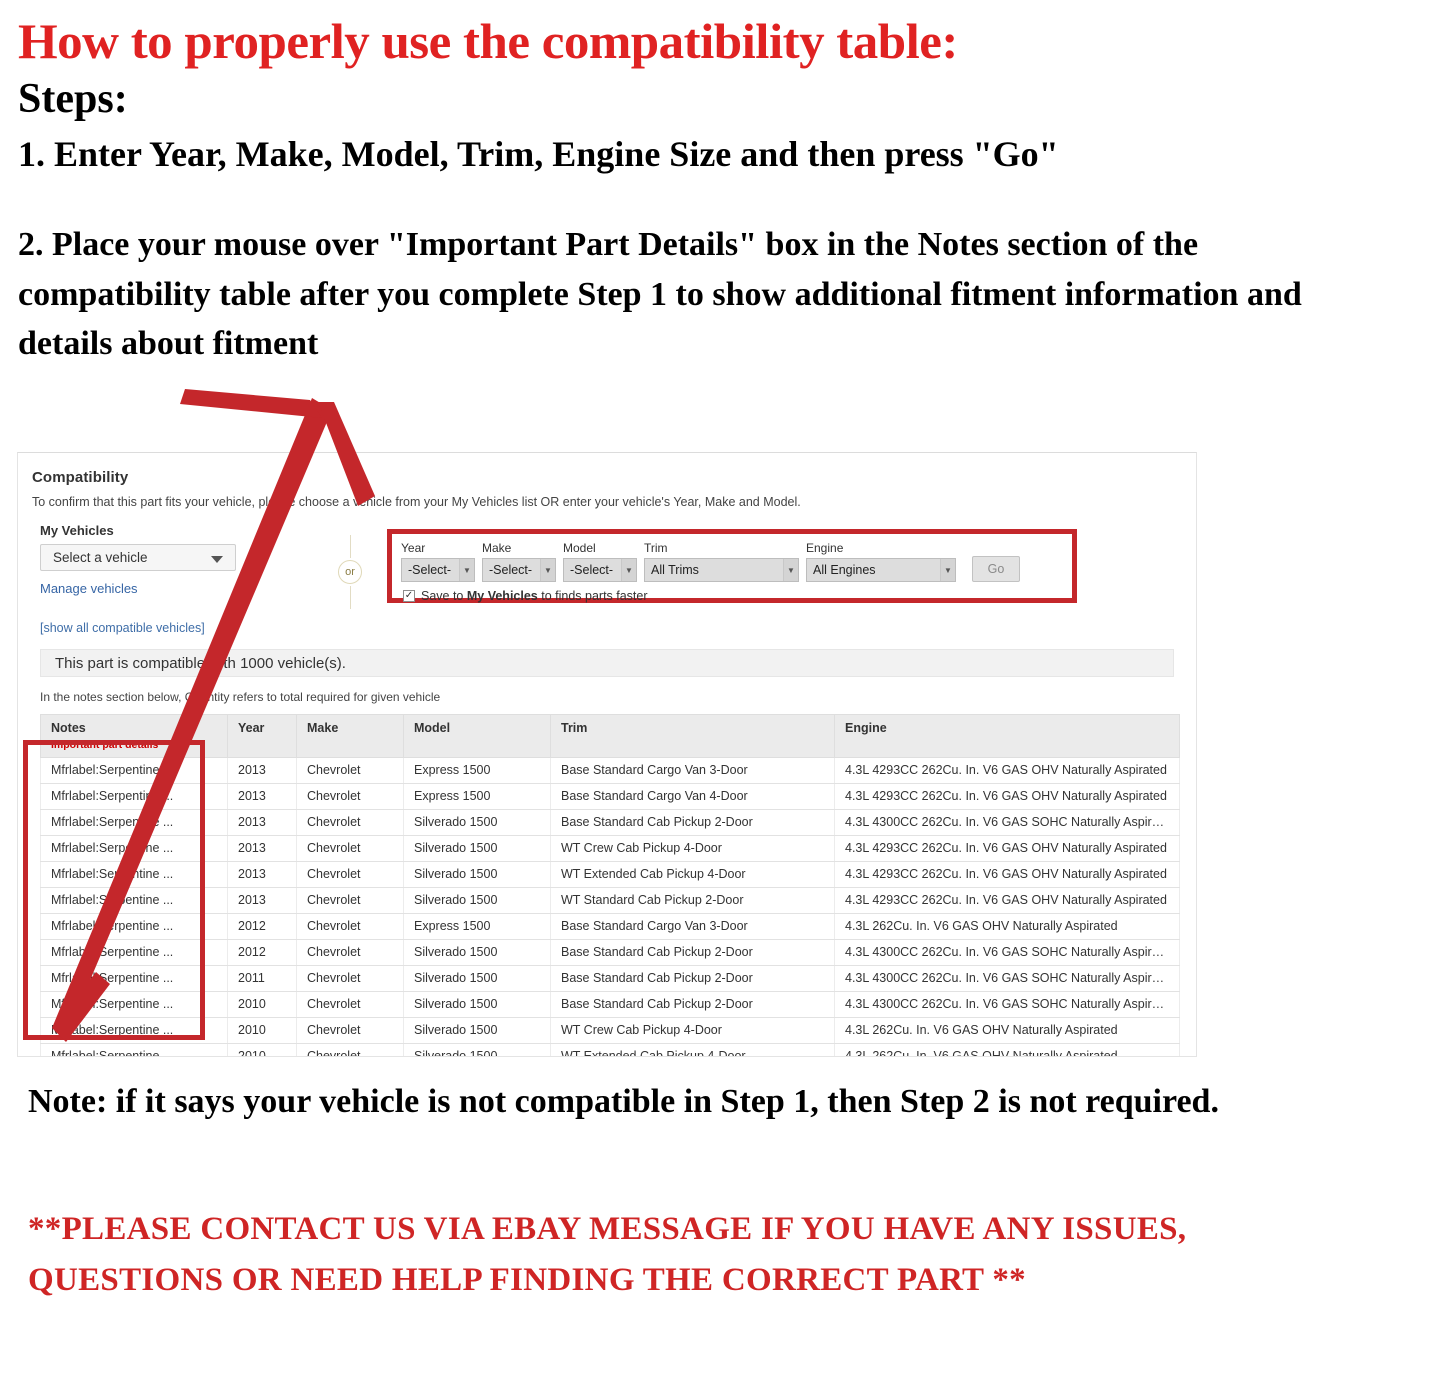 The width and height of the screenshot is (1445, 1393). I want to click on or-badge: or, so click(350, 572).